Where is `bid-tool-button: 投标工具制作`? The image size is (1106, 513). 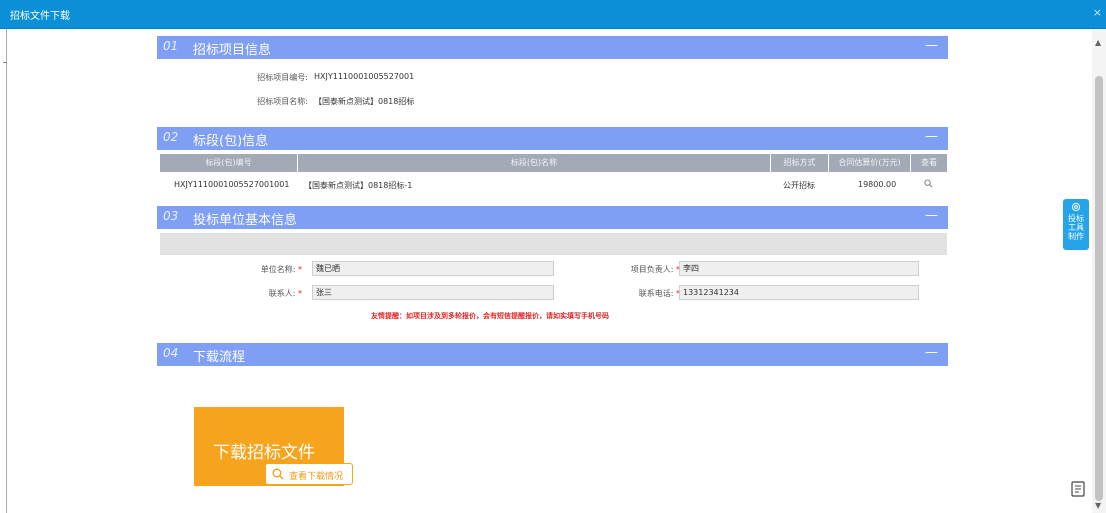
bid-tool-button: 投标工具制作 is located at coordinates (1076, 224).